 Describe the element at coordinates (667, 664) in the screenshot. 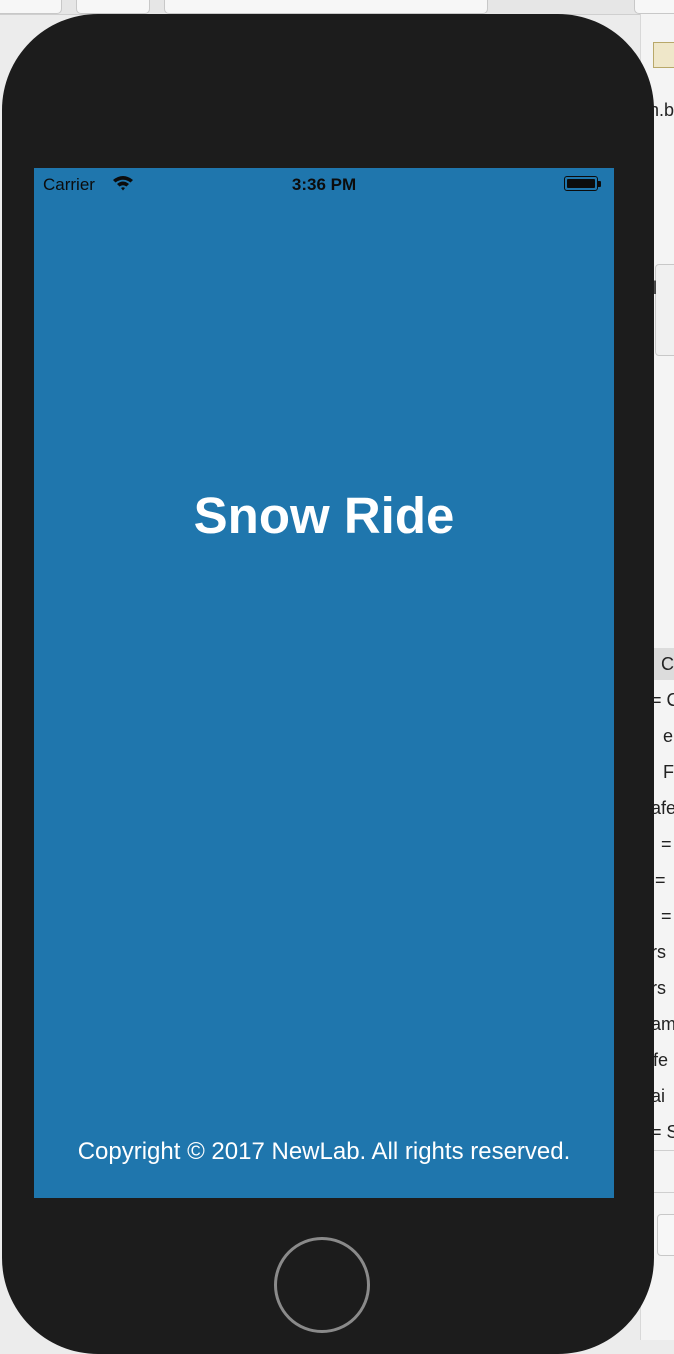

I see `editor-line: C` at that location.